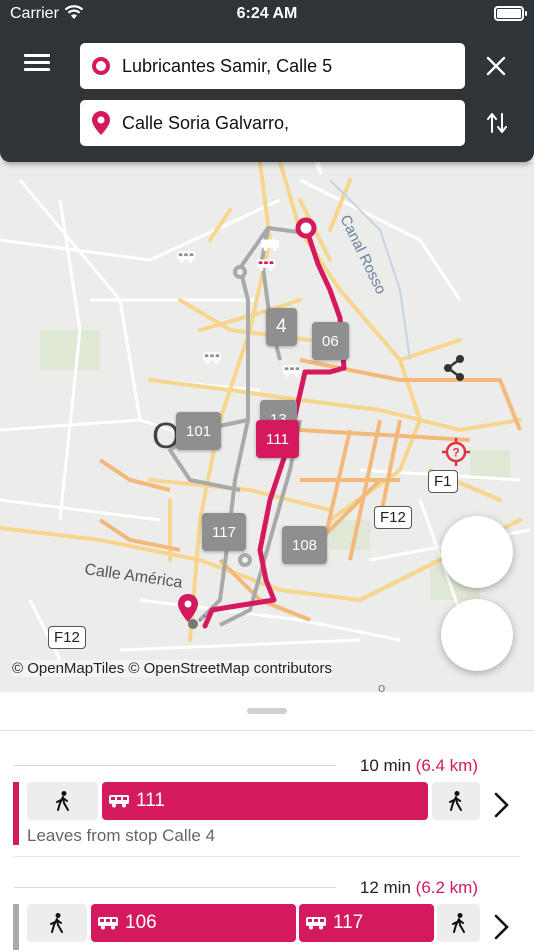 Image resolution: width=534 pixels, height=950 pixels. What do you see at coordinates (193, 923) in the screenshot?
I see `leg-bus-106: 106` at bounding box center [193, 923].